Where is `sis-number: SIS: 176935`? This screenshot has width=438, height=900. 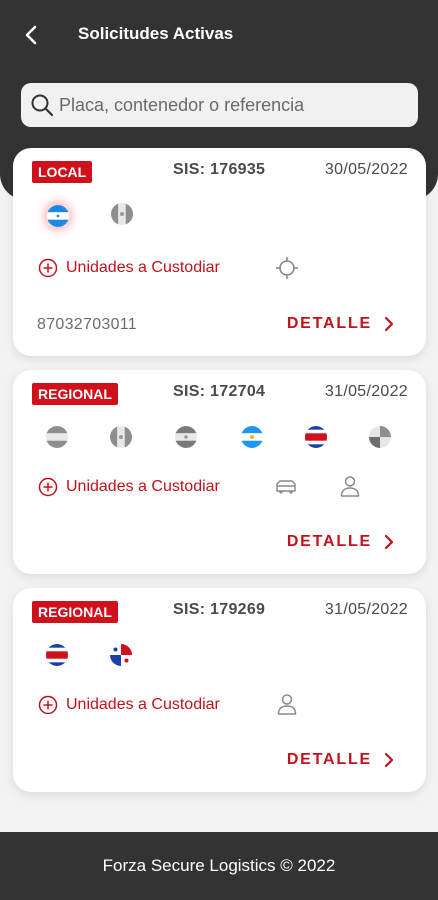 sis-number: SIS: 176935 is located at coordinates (219, 169).